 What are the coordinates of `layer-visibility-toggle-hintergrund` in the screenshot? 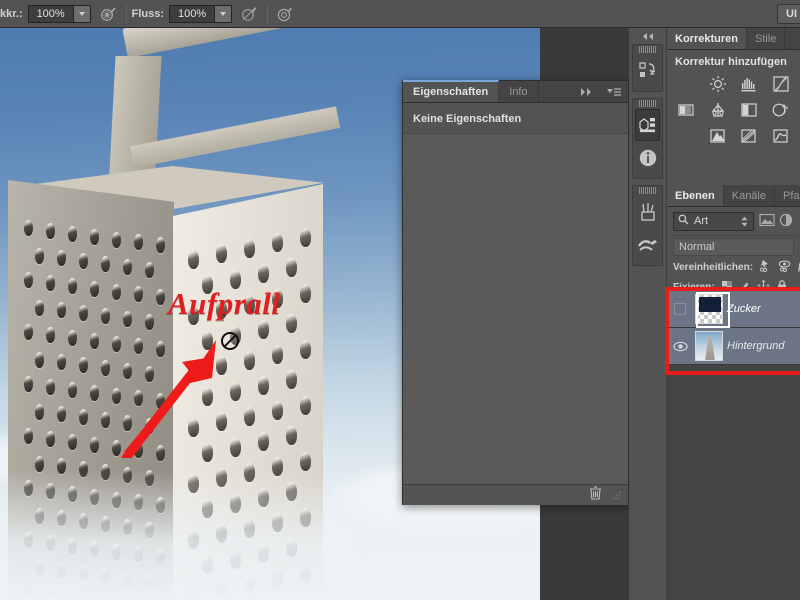 It's located at (680, 346).